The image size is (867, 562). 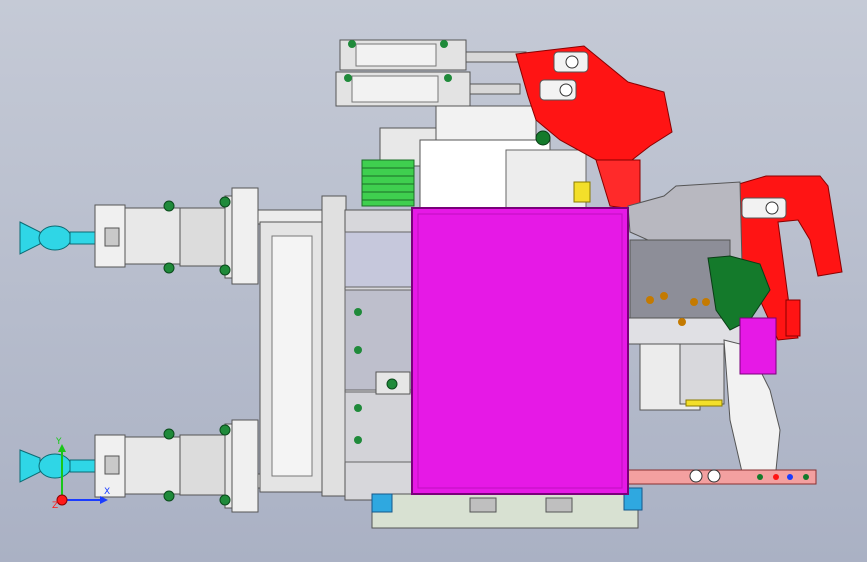 I want to click on heat-sink, so click(x=388, y=183).